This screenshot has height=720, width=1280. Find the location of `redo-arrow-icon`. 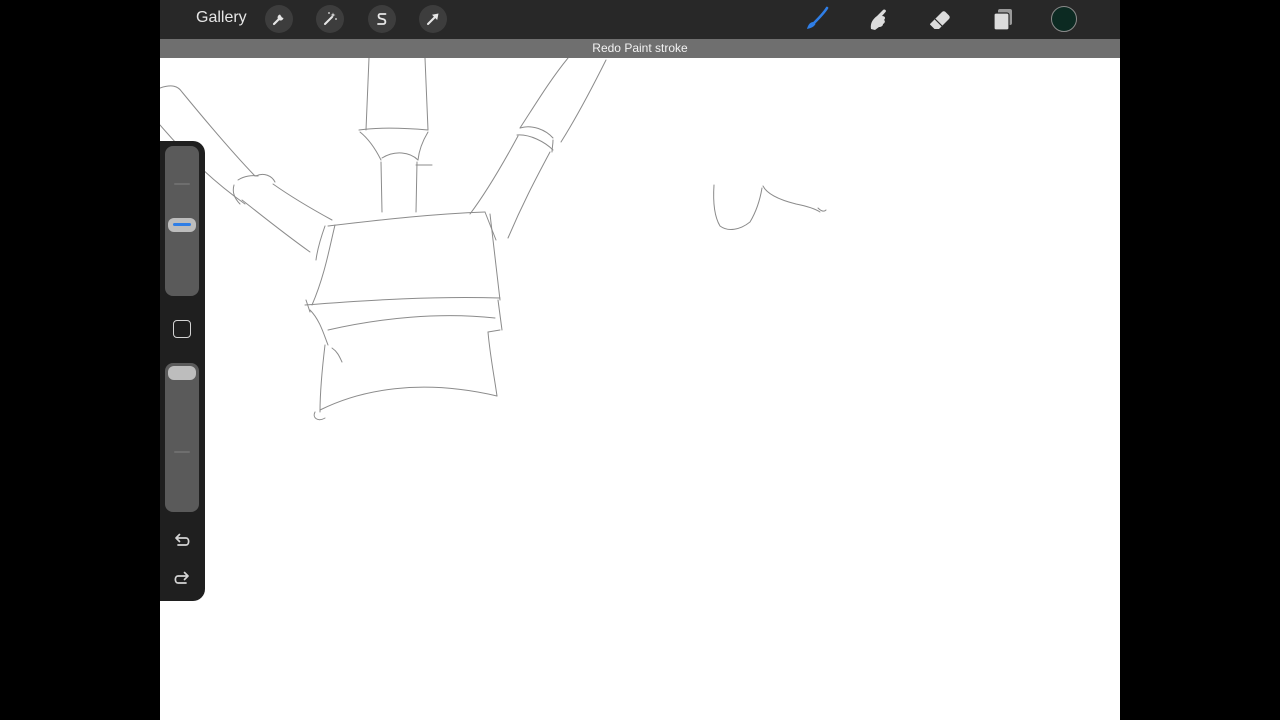

redo-arrow-icon is located at coordinates (181, 577).